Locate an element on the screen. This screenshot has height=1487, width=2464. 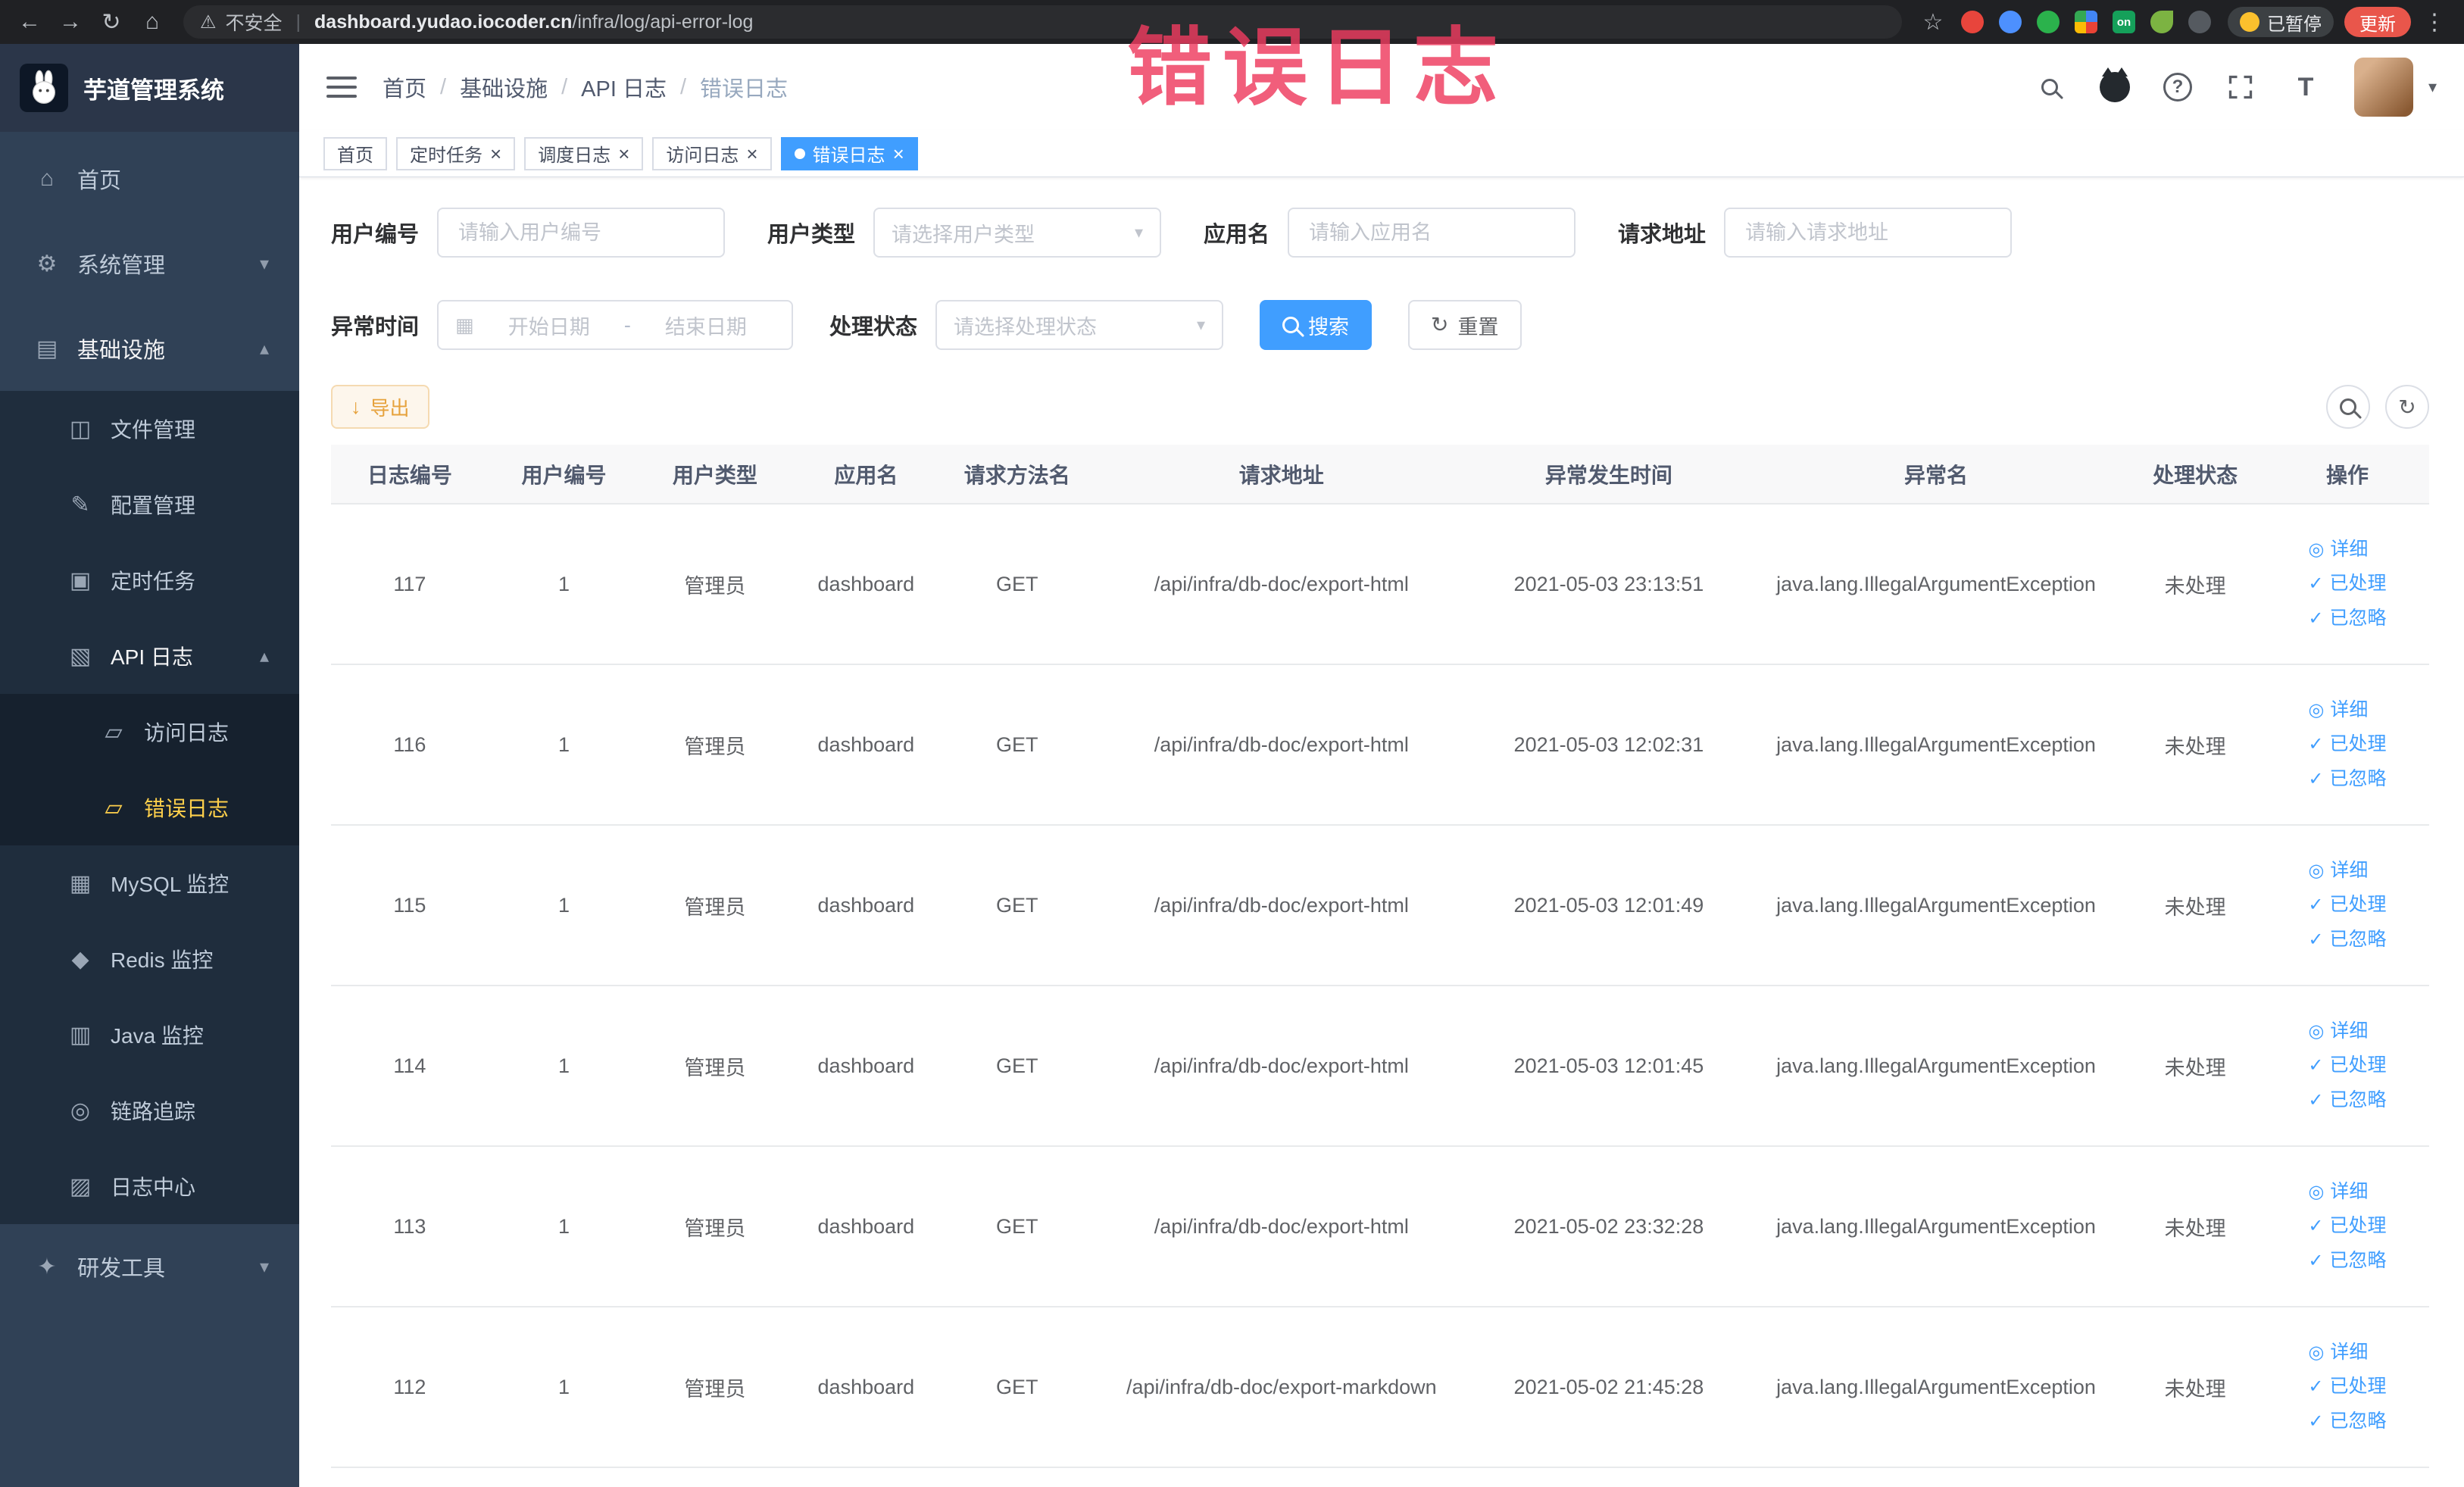
sidebar-item-home: ⌂ 首页 is located at coordinates (149, 178).